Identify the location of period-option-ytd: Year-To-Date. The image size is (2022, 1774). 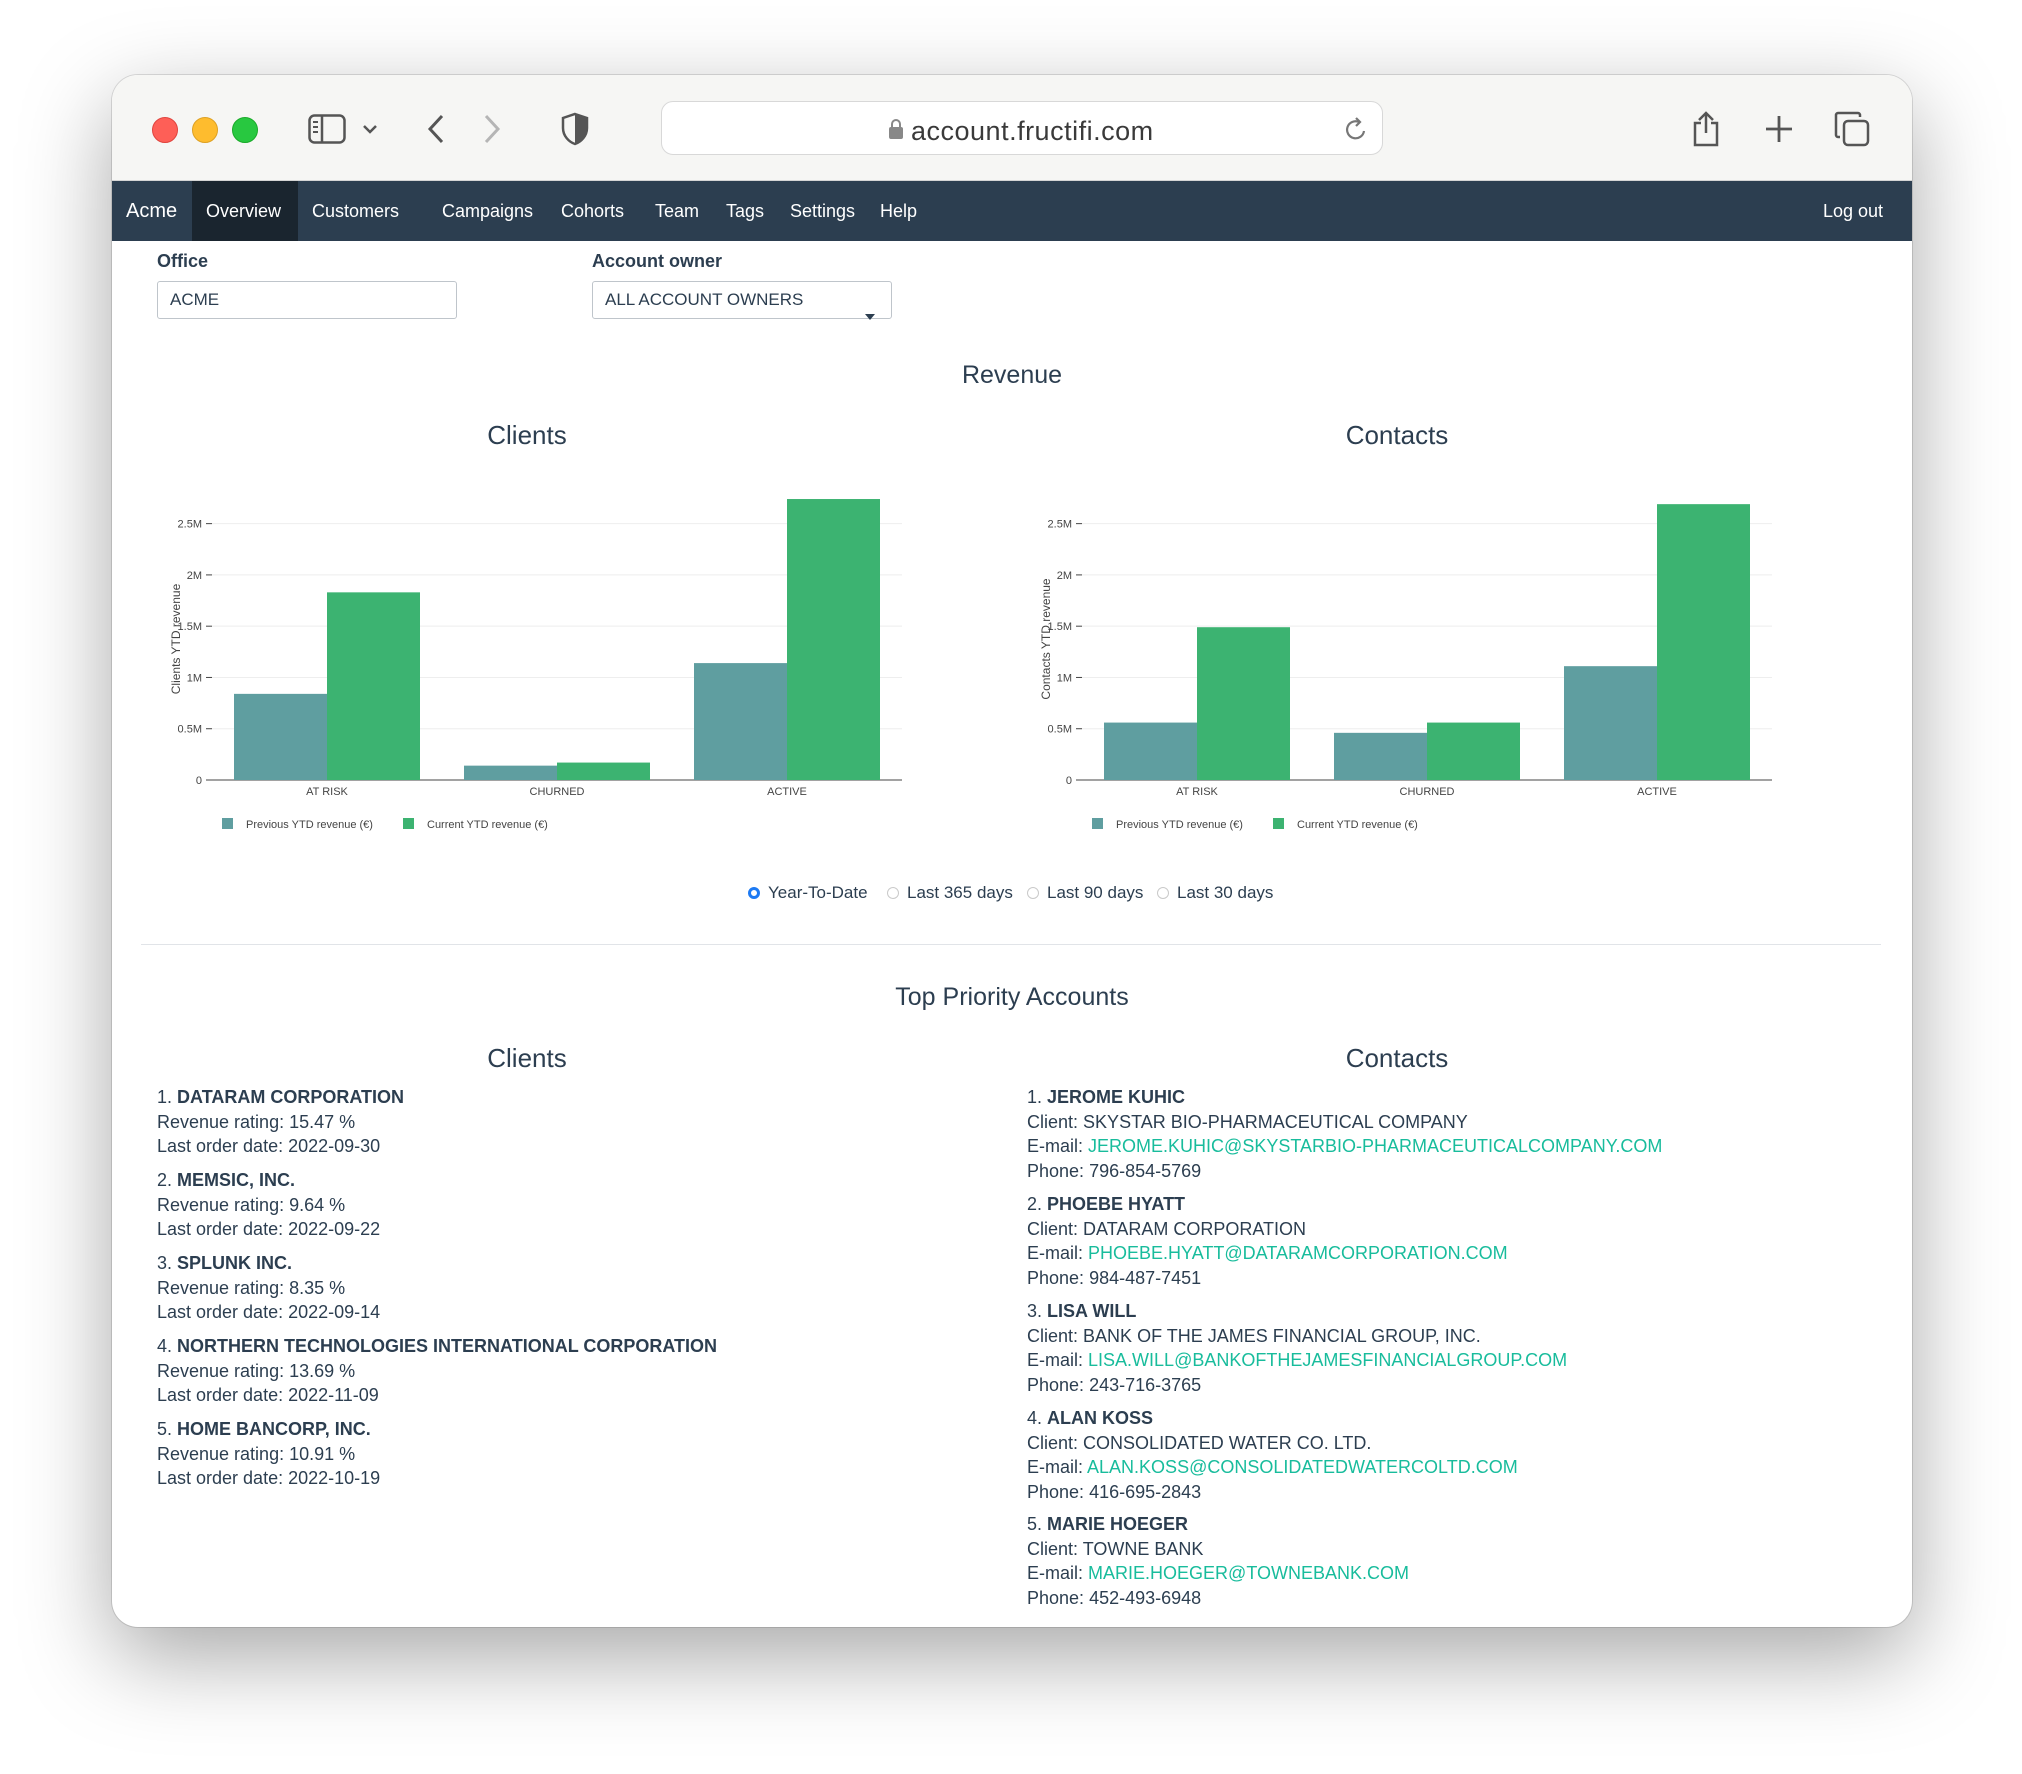
(808, 893).